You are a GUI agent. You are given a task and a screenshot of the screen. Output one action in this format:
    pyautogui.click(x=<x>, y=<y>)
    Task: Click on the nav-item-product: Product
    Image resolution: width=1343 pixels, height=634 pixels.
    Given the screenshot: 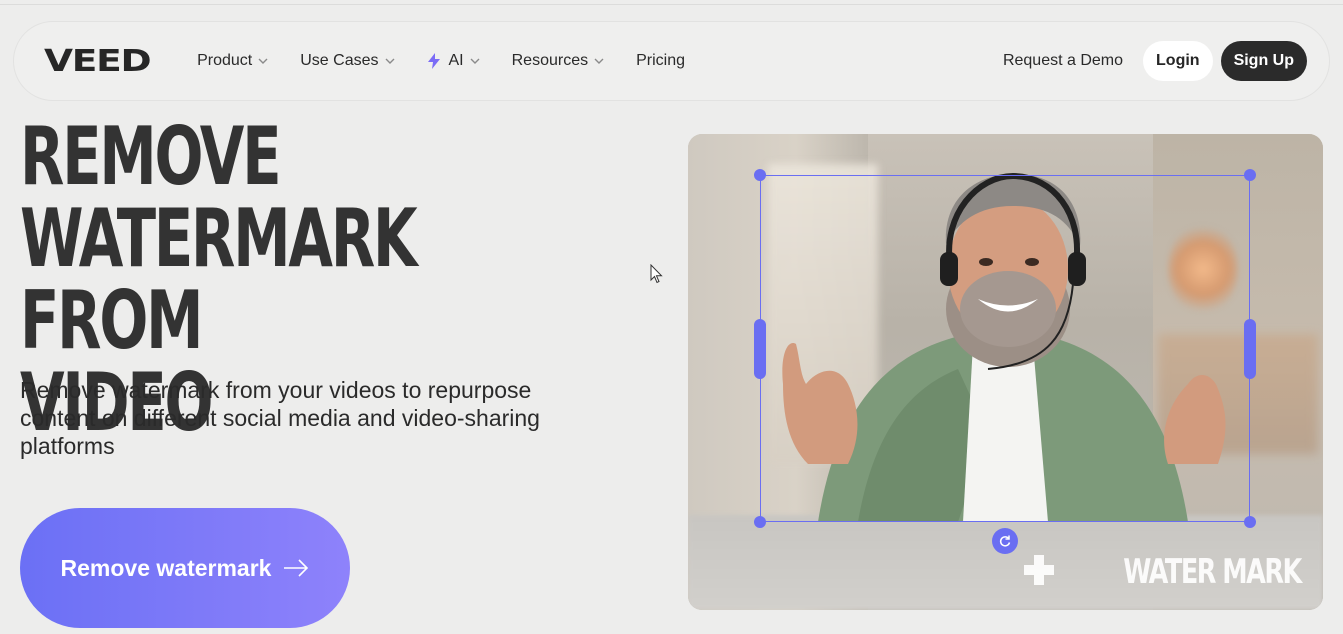 What is the action you would take?
    pyautogui.click(x=232, y=61)
    